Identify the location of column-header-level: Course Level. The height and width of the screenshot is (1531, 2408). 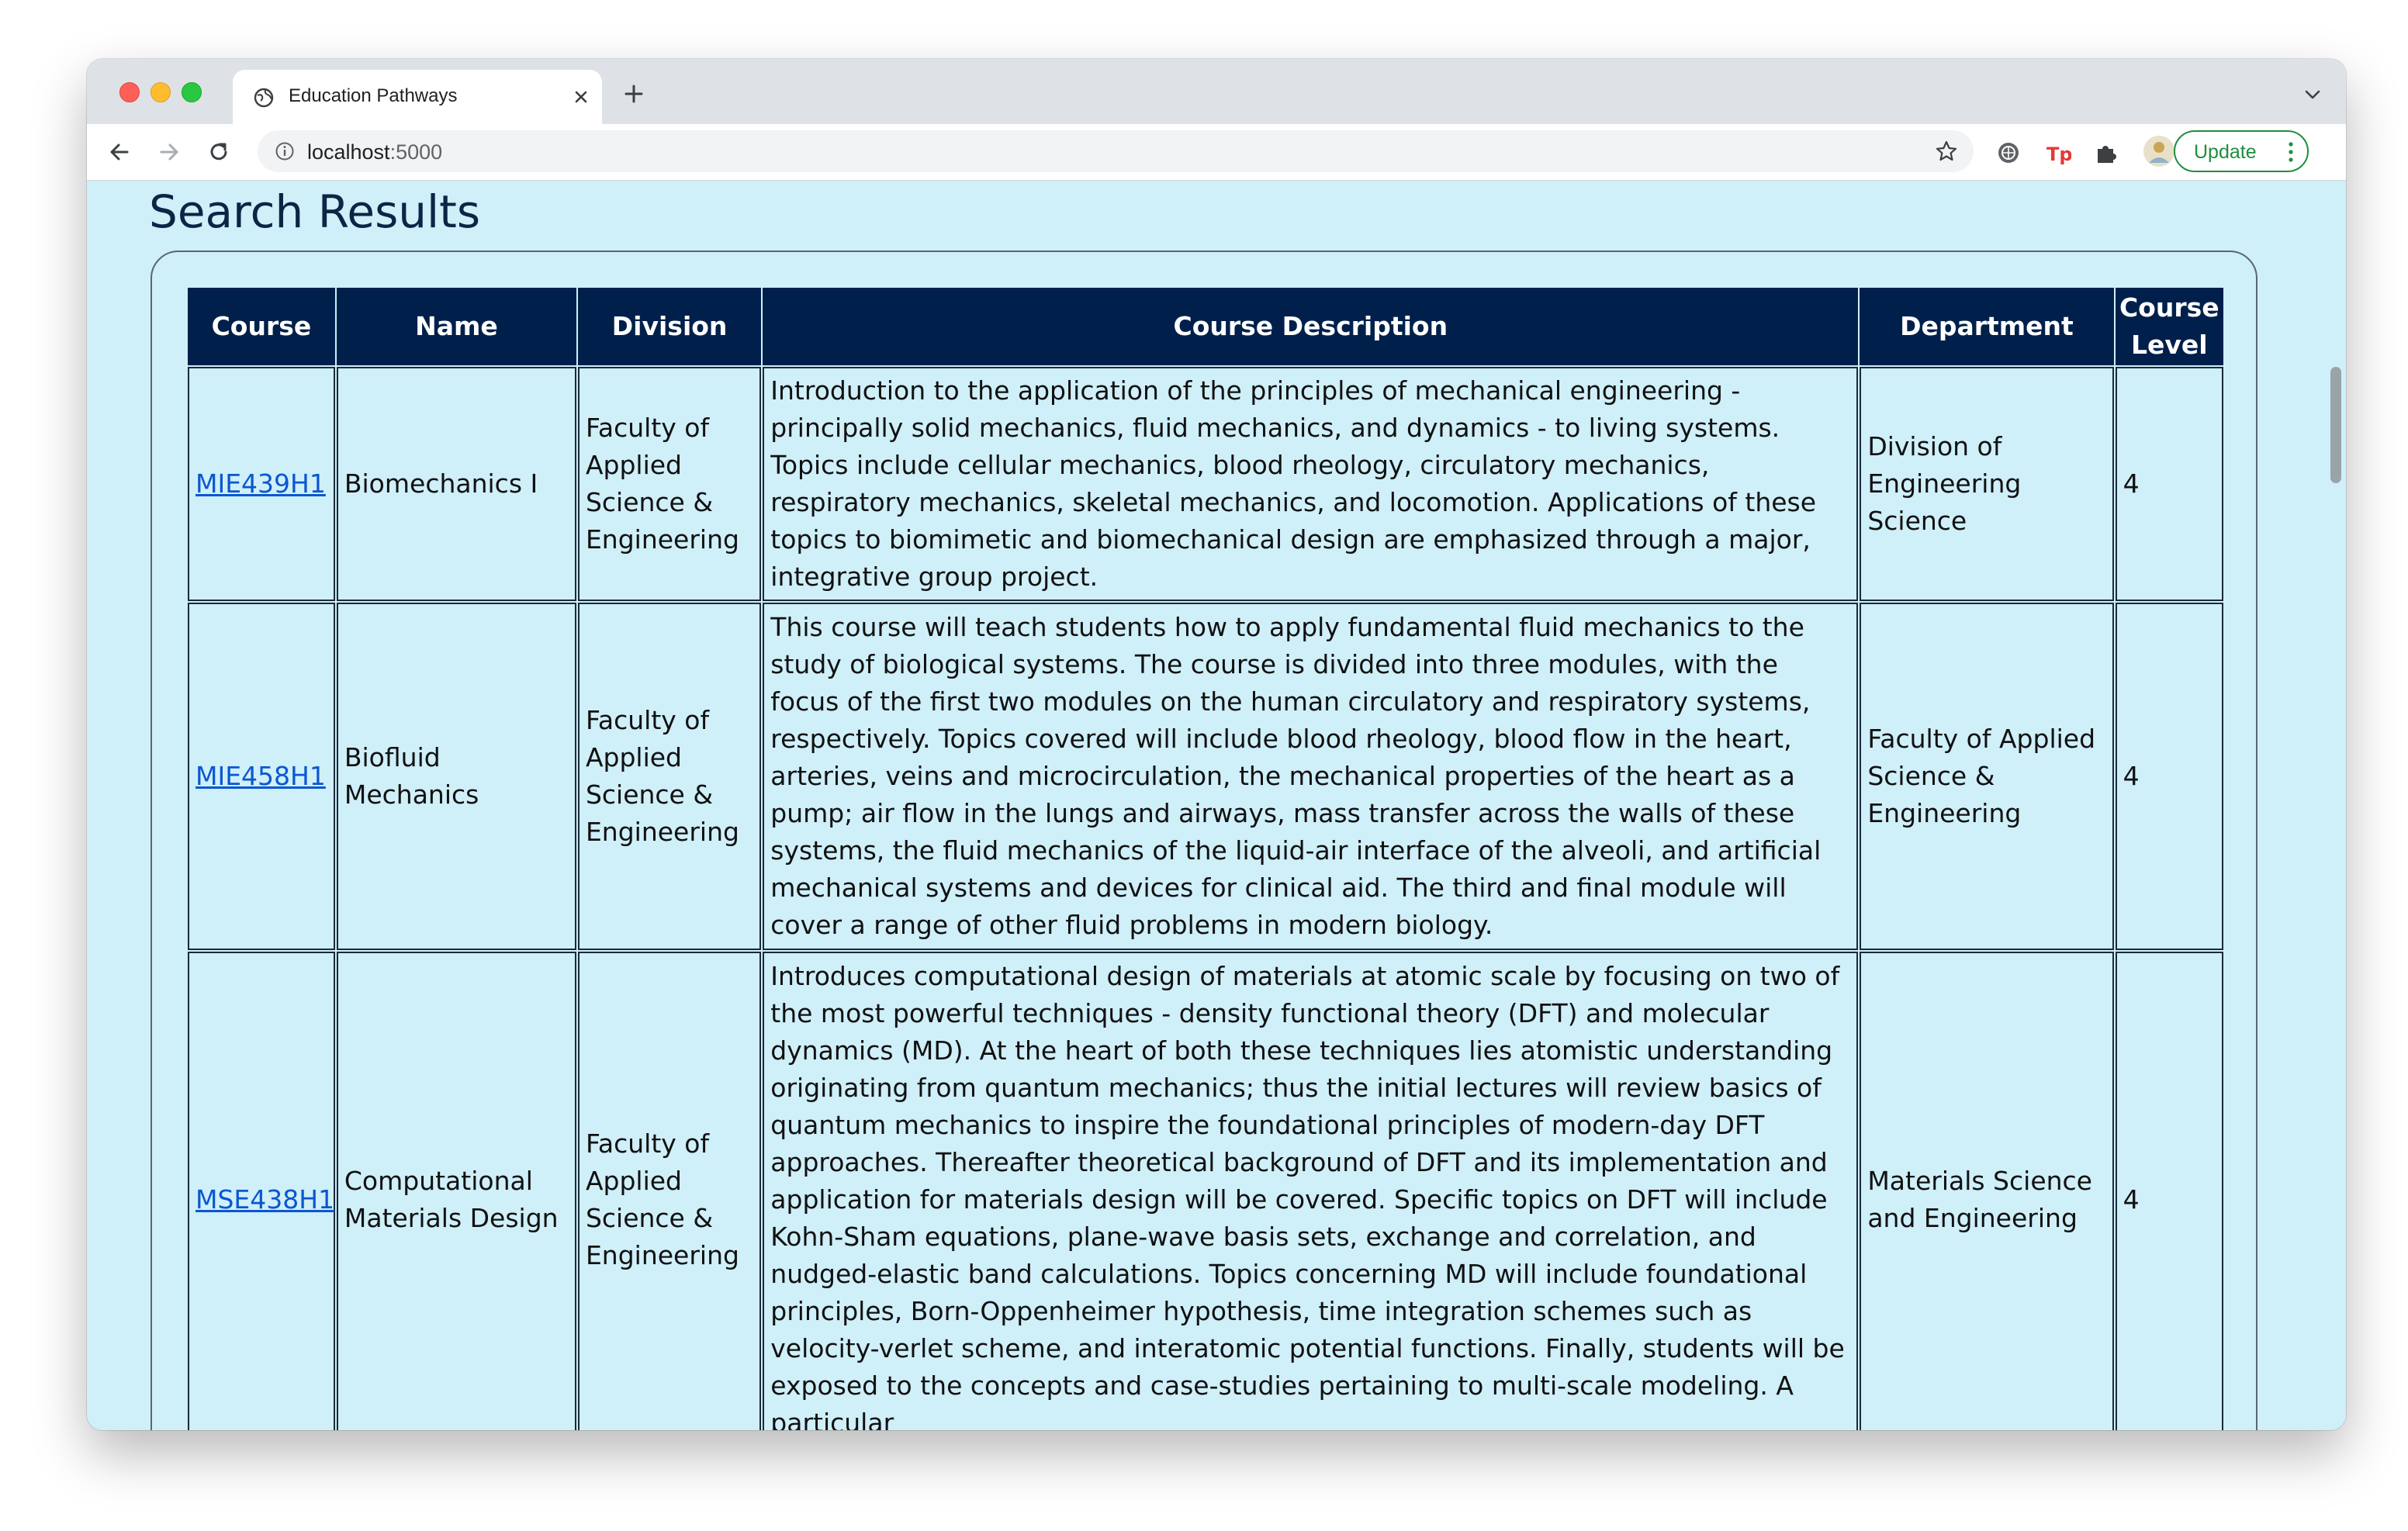
(2169, 326).